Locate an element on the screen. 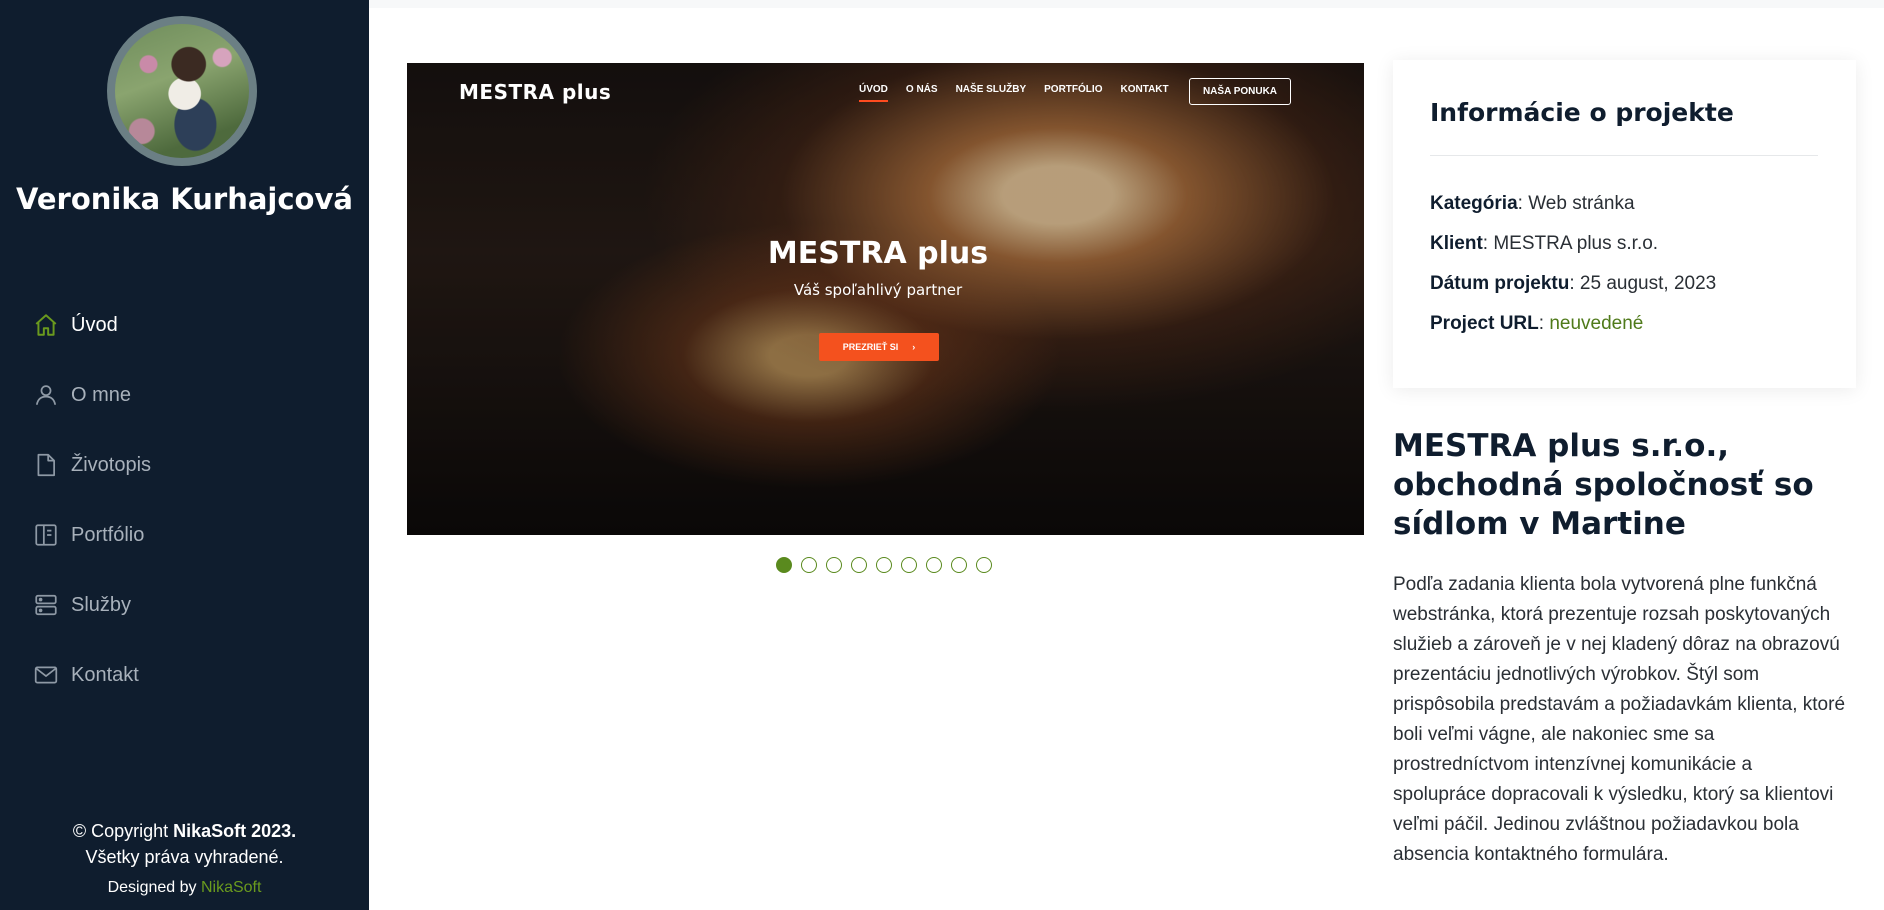 This screenshot has width=1884, height=910. person-icon is located at coordinates (46, 395).